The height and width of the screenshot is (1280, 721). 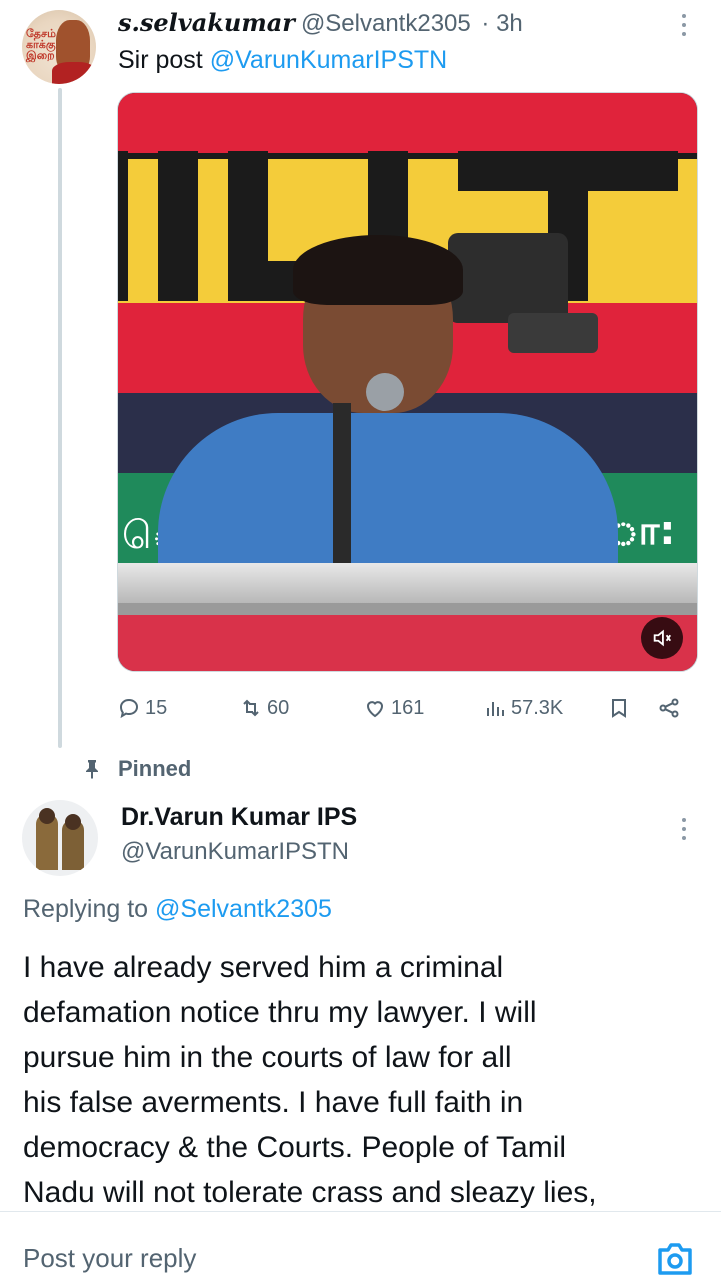 I want to click on share-button, so click(x=669, y=708).